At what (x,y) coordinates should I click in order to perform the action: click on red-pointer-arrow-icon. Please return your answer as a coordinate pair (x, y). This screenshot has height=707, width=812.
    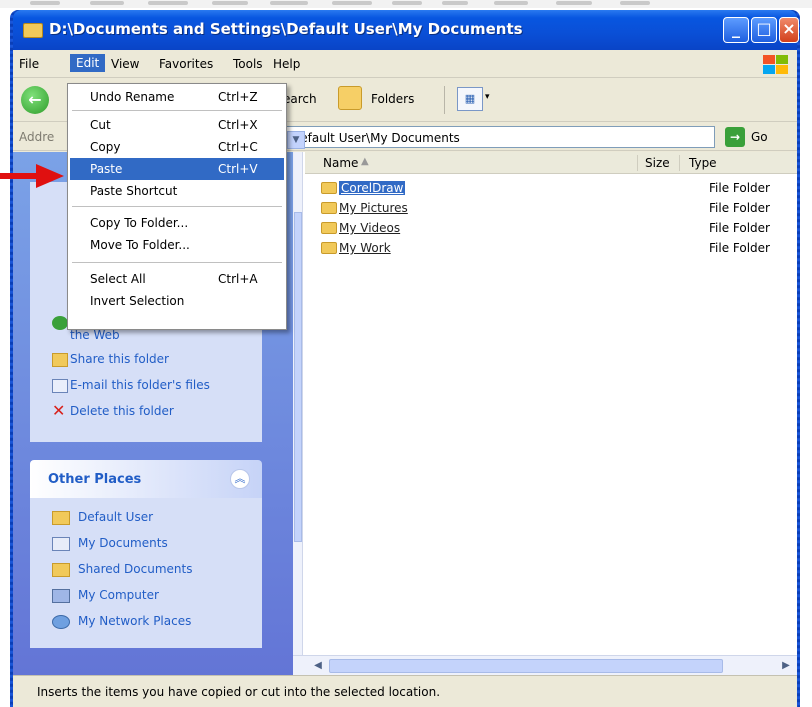
    Looking at the image, I should click on (19, 176).